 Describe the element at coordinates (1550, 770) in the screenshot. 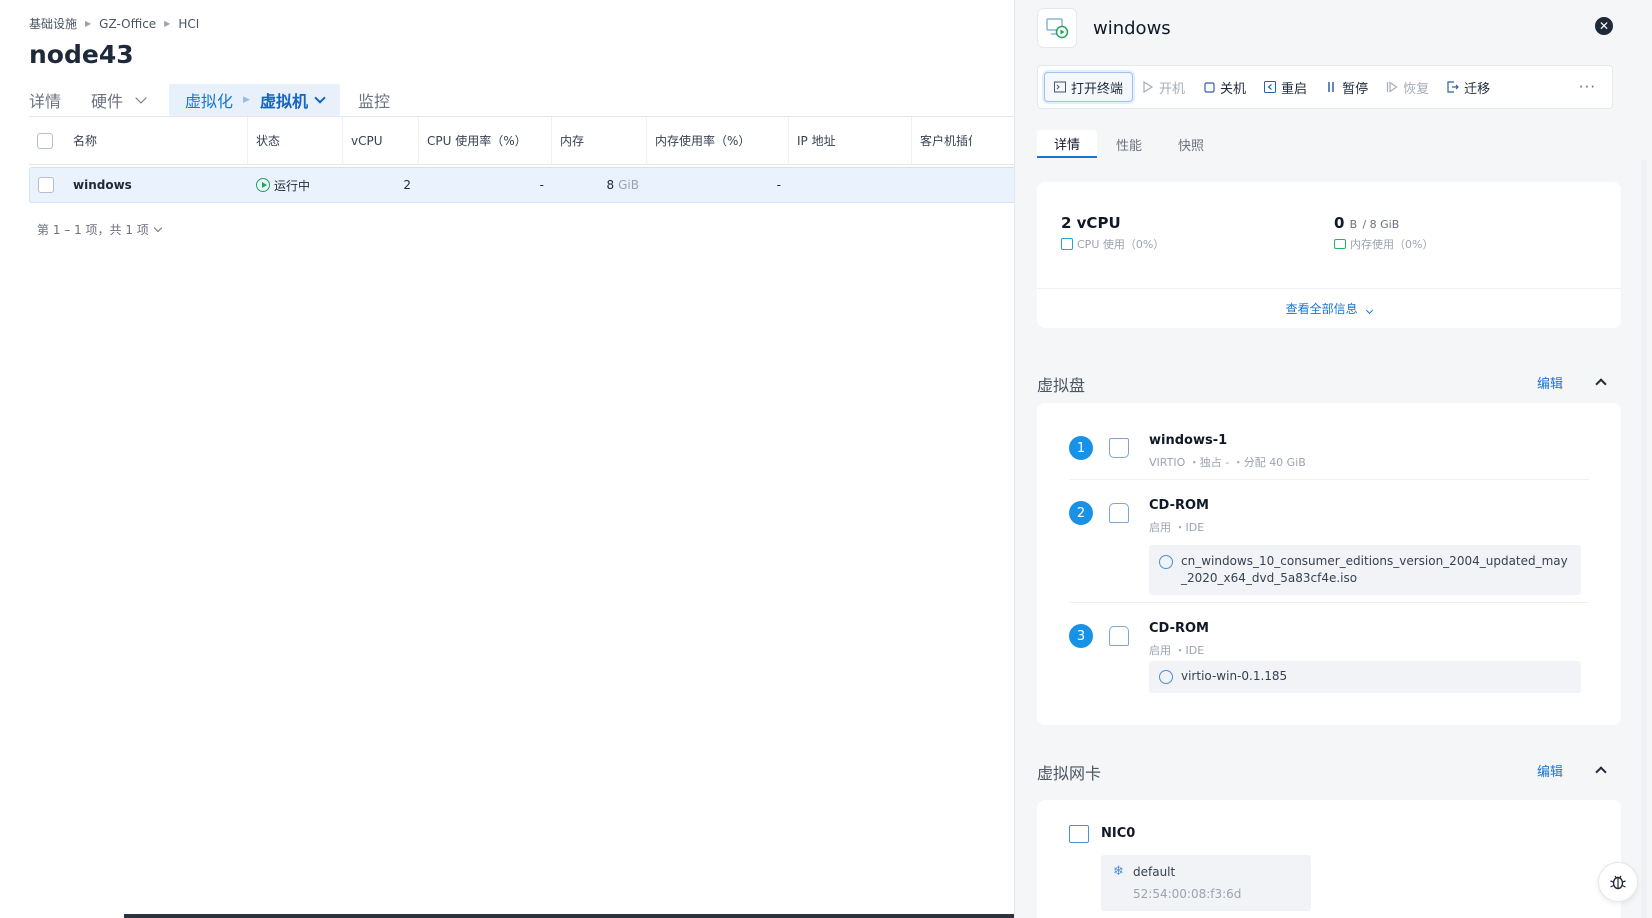

I see `edit-nics-button: 编辑` at that location.